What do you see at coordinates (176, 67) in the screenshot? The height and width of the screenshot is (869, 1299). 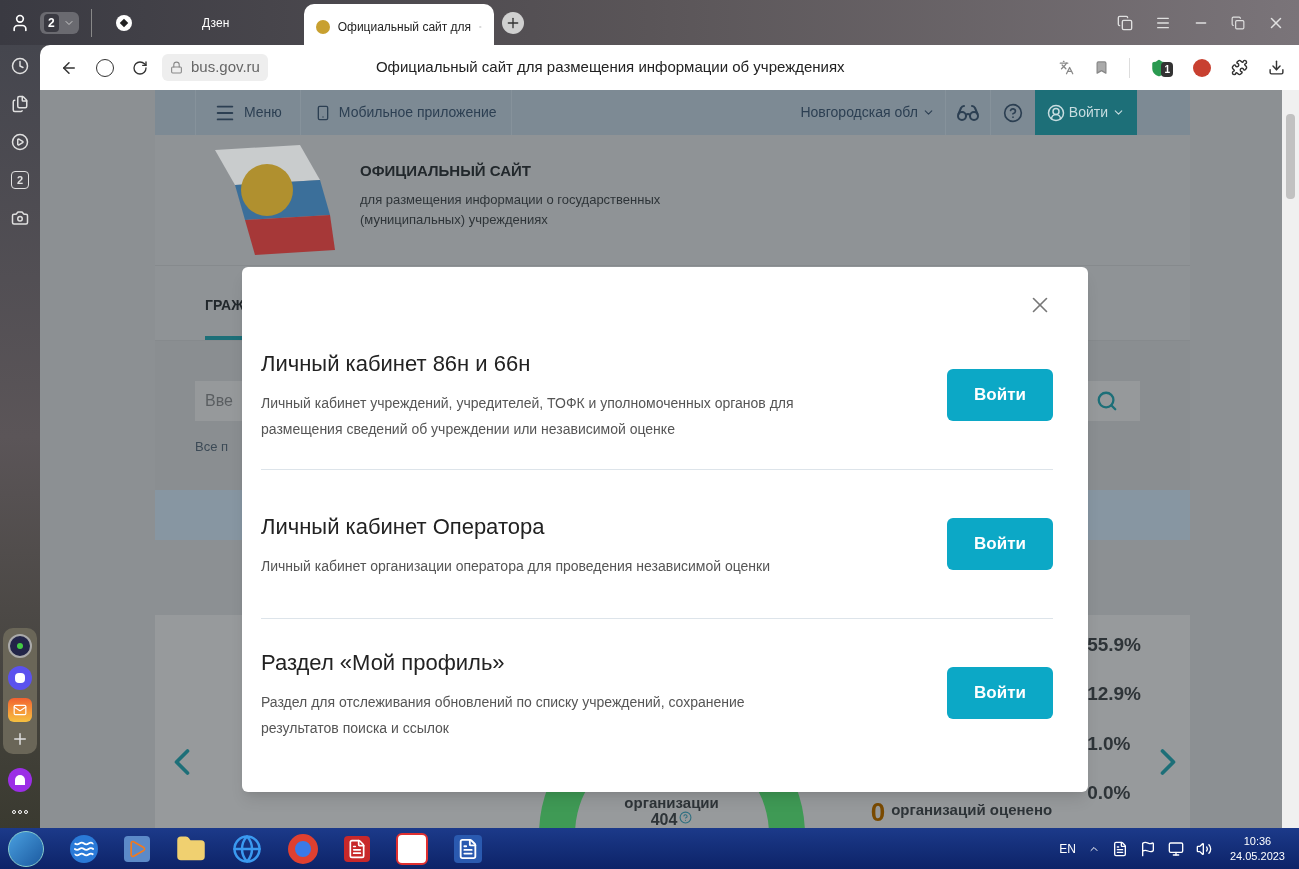 I see `lock-icon` at bounding box center [176, 67].